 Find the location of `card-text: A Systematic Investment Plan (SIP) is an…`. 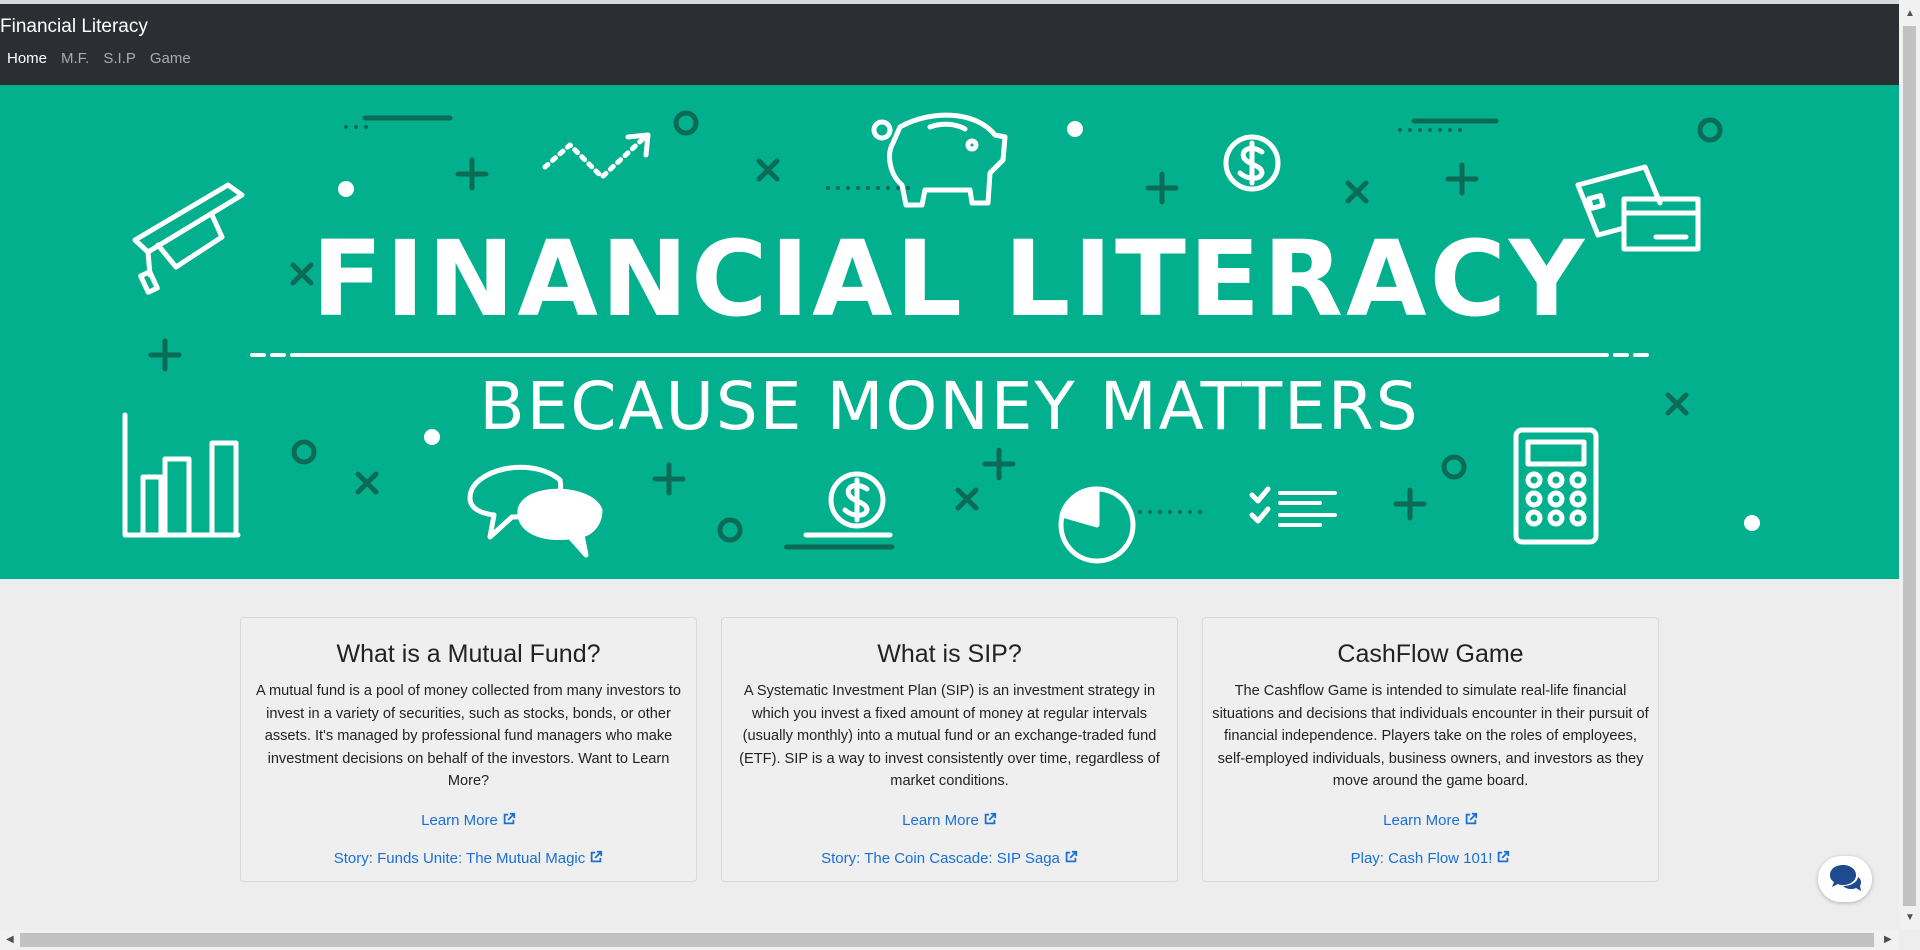

card-text: A Systematic Investment Plan (SIP) is an… is located at coordinates (949, 736).